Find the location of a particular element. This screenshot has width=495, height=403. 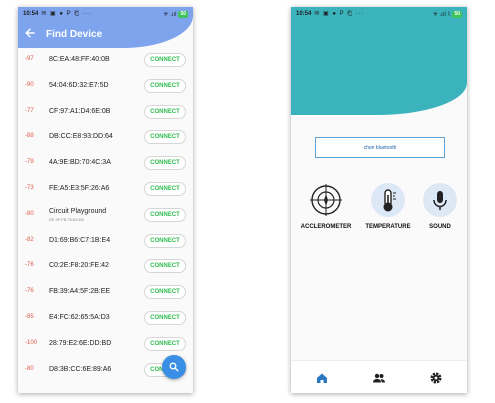

compass-icon is located at coordinates (326, 200).